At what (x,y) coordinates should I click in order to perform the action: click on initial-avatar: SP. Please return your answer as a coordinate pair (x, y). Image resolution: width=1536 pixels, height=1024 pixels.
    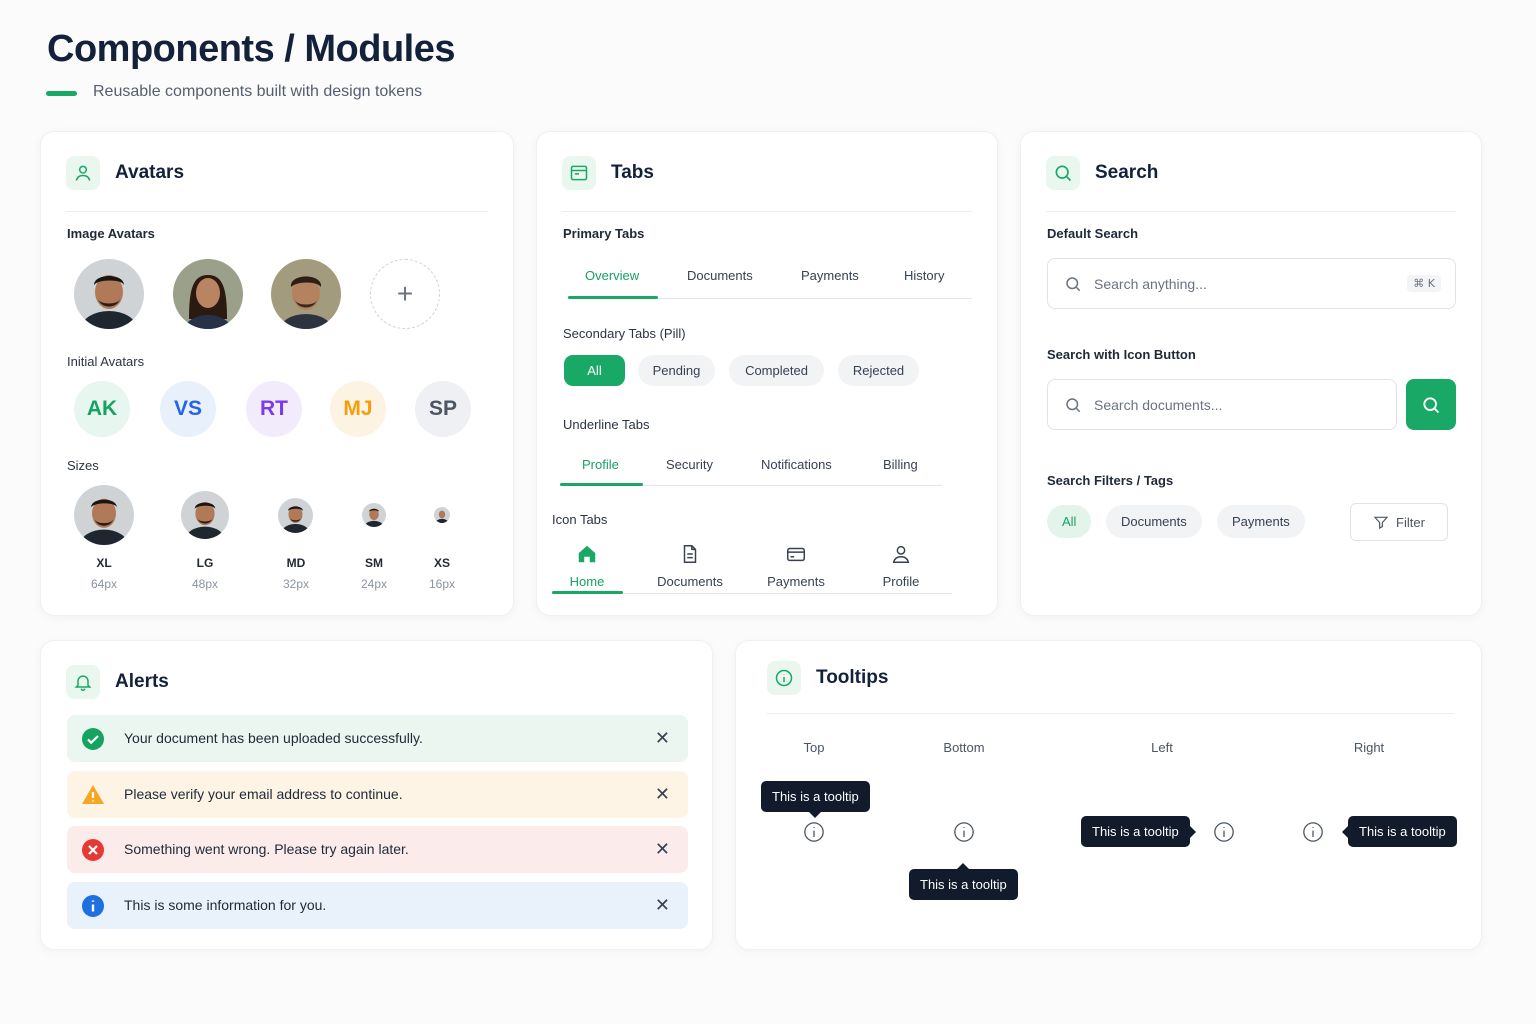
    Looking at the image, I should click on (443, 409).